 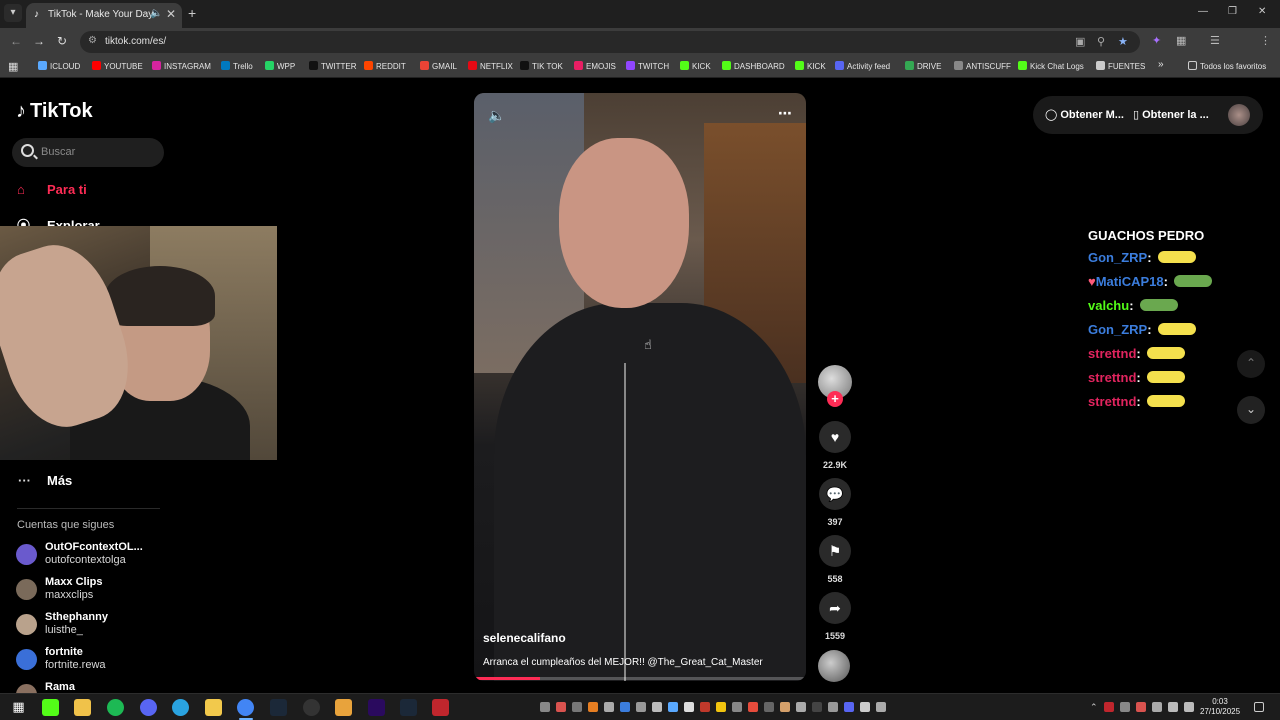 What do you see at coordinates (148, 707) in the screenshot?
I see `discord-icon` at bounding box center [148, 707].